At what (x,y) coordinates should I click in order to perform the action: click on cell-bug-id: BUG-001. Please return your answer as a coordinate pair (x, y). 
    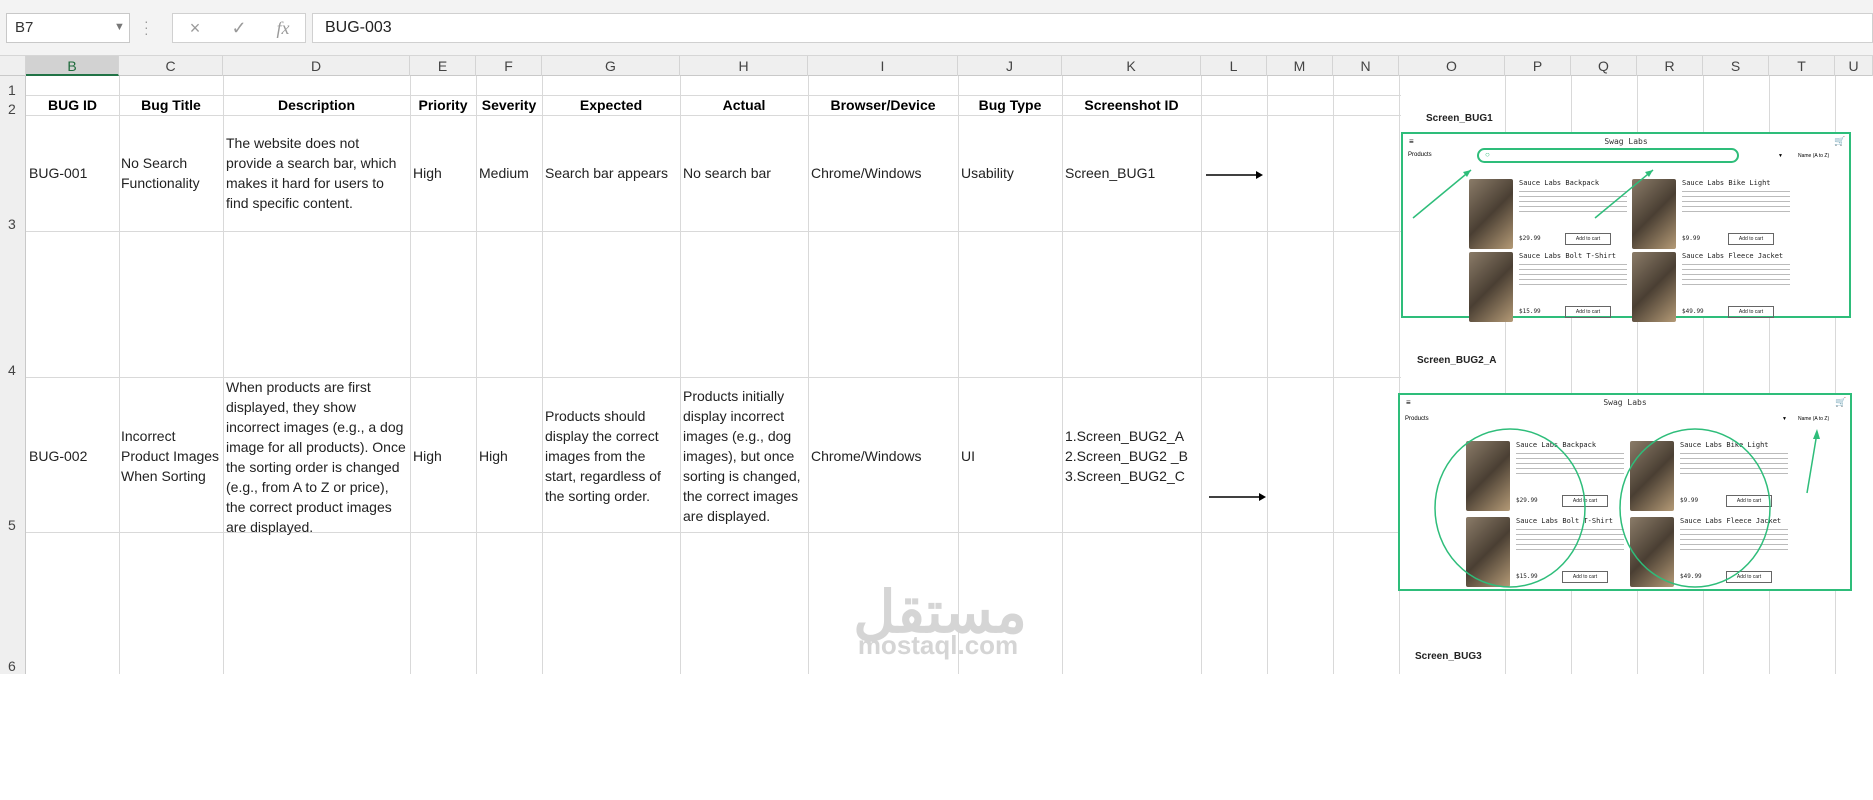
    Looking at the image, I should click on (58, 173).